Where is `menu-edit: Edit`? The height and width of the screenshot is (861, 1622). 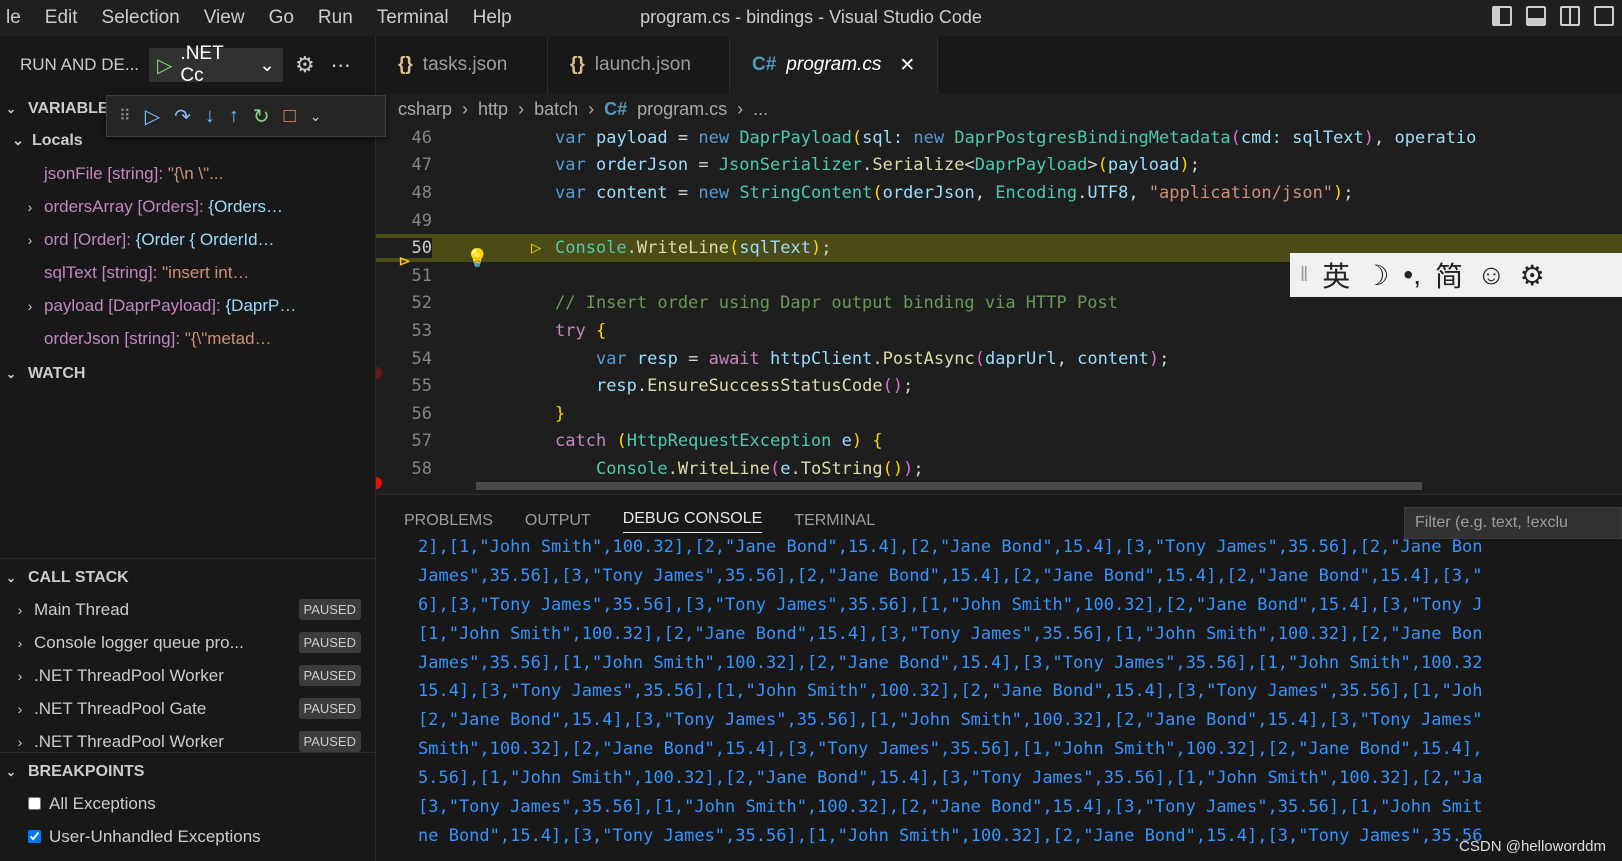
menu-edit: Edit is located at coordinates (61, 18).